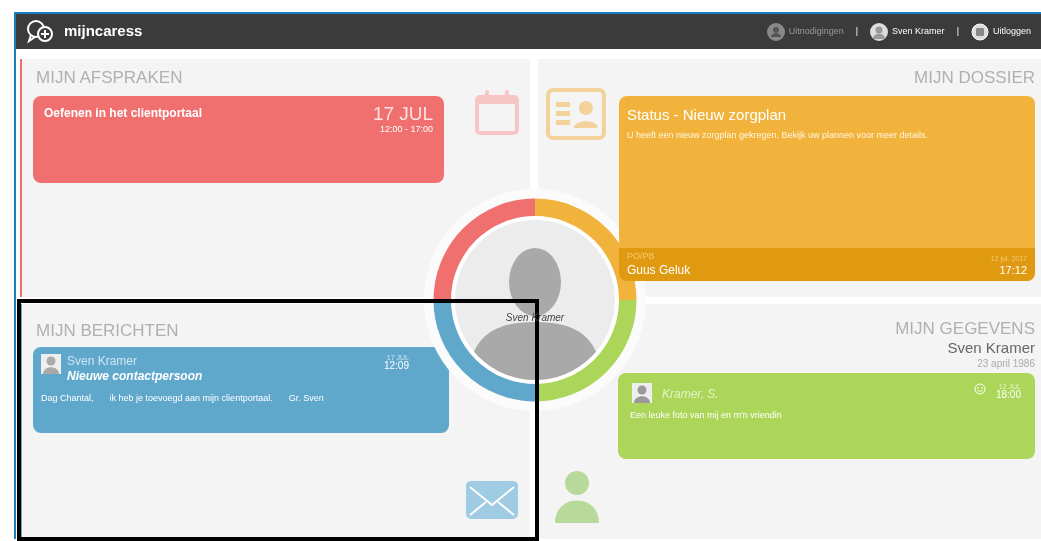 The image size is (1041, 541). I want to click on dossier-time: 17:12, so click(1013, 270).